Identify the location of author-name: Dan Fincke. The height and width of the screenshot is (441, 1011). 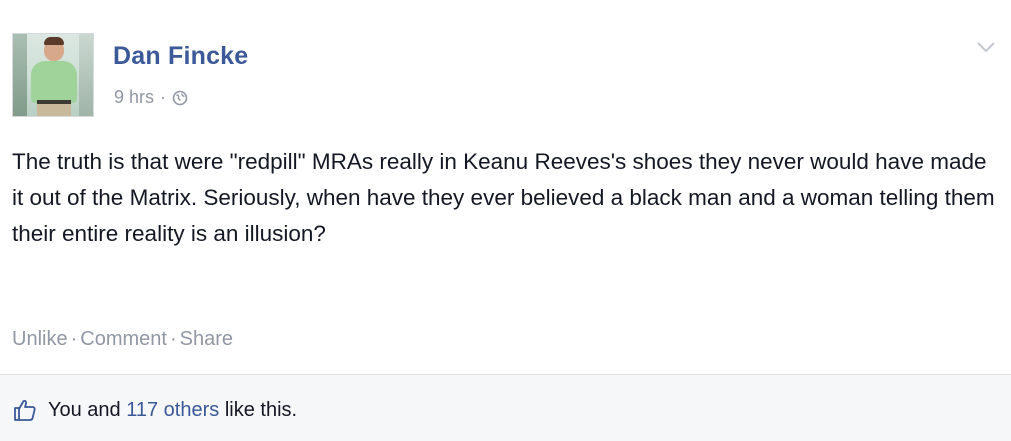
(180, 56).